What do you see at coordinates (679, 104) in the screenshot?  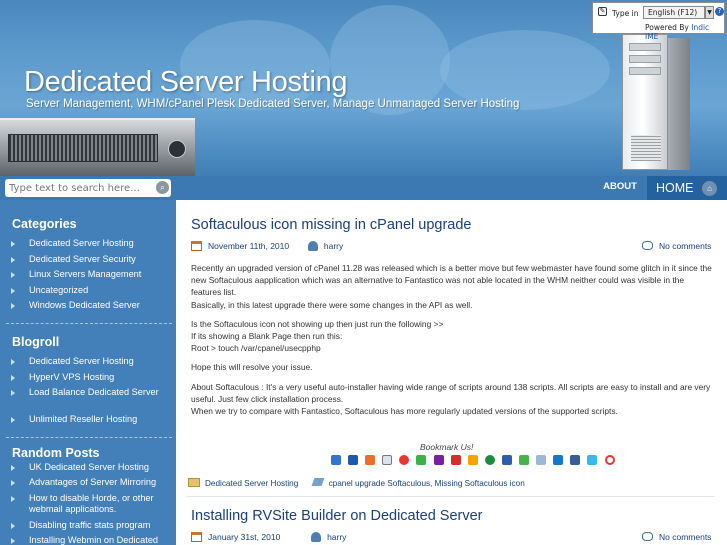 I see `tower-server-side` at bounding box center [679, 104].